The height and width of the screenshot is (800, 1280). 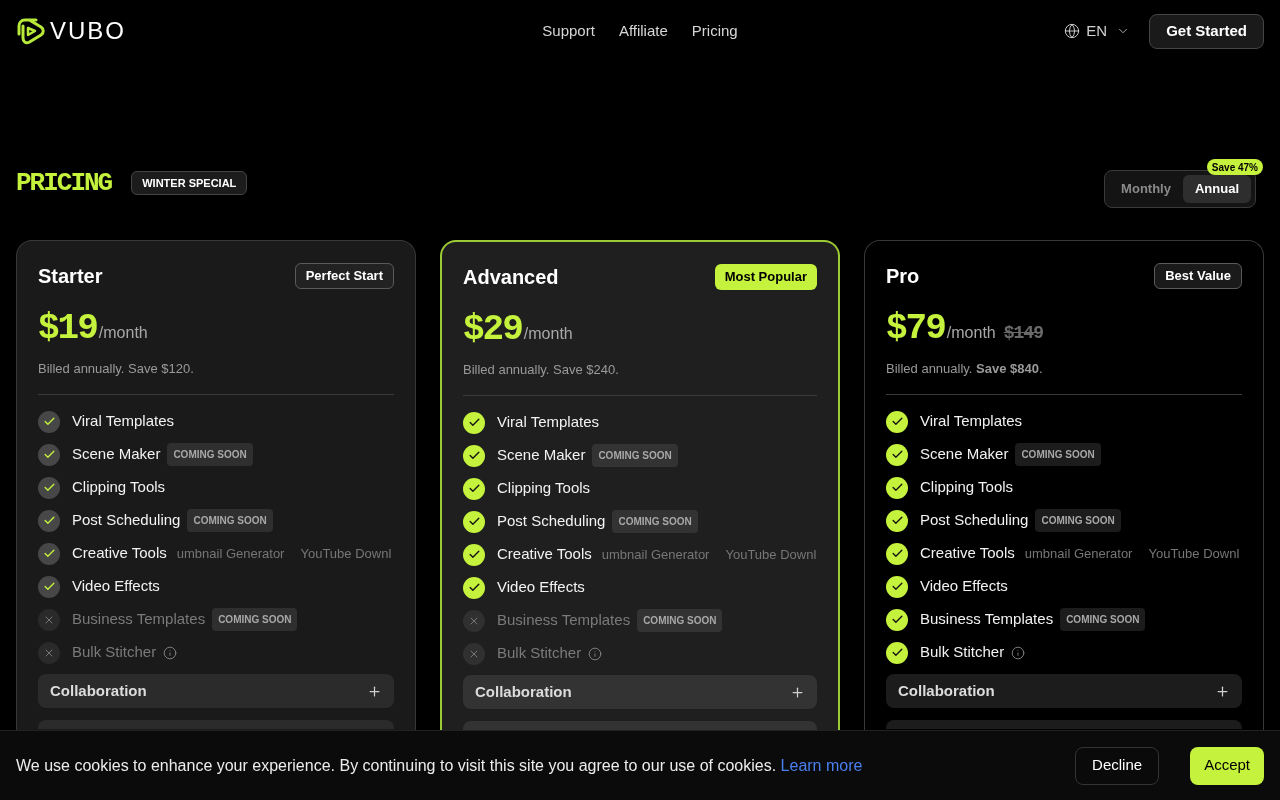 What do you see at coordinates (821, 765) in the screenshot?
I see `learn-more-link: Learn more` at bounding box center [821, 765].